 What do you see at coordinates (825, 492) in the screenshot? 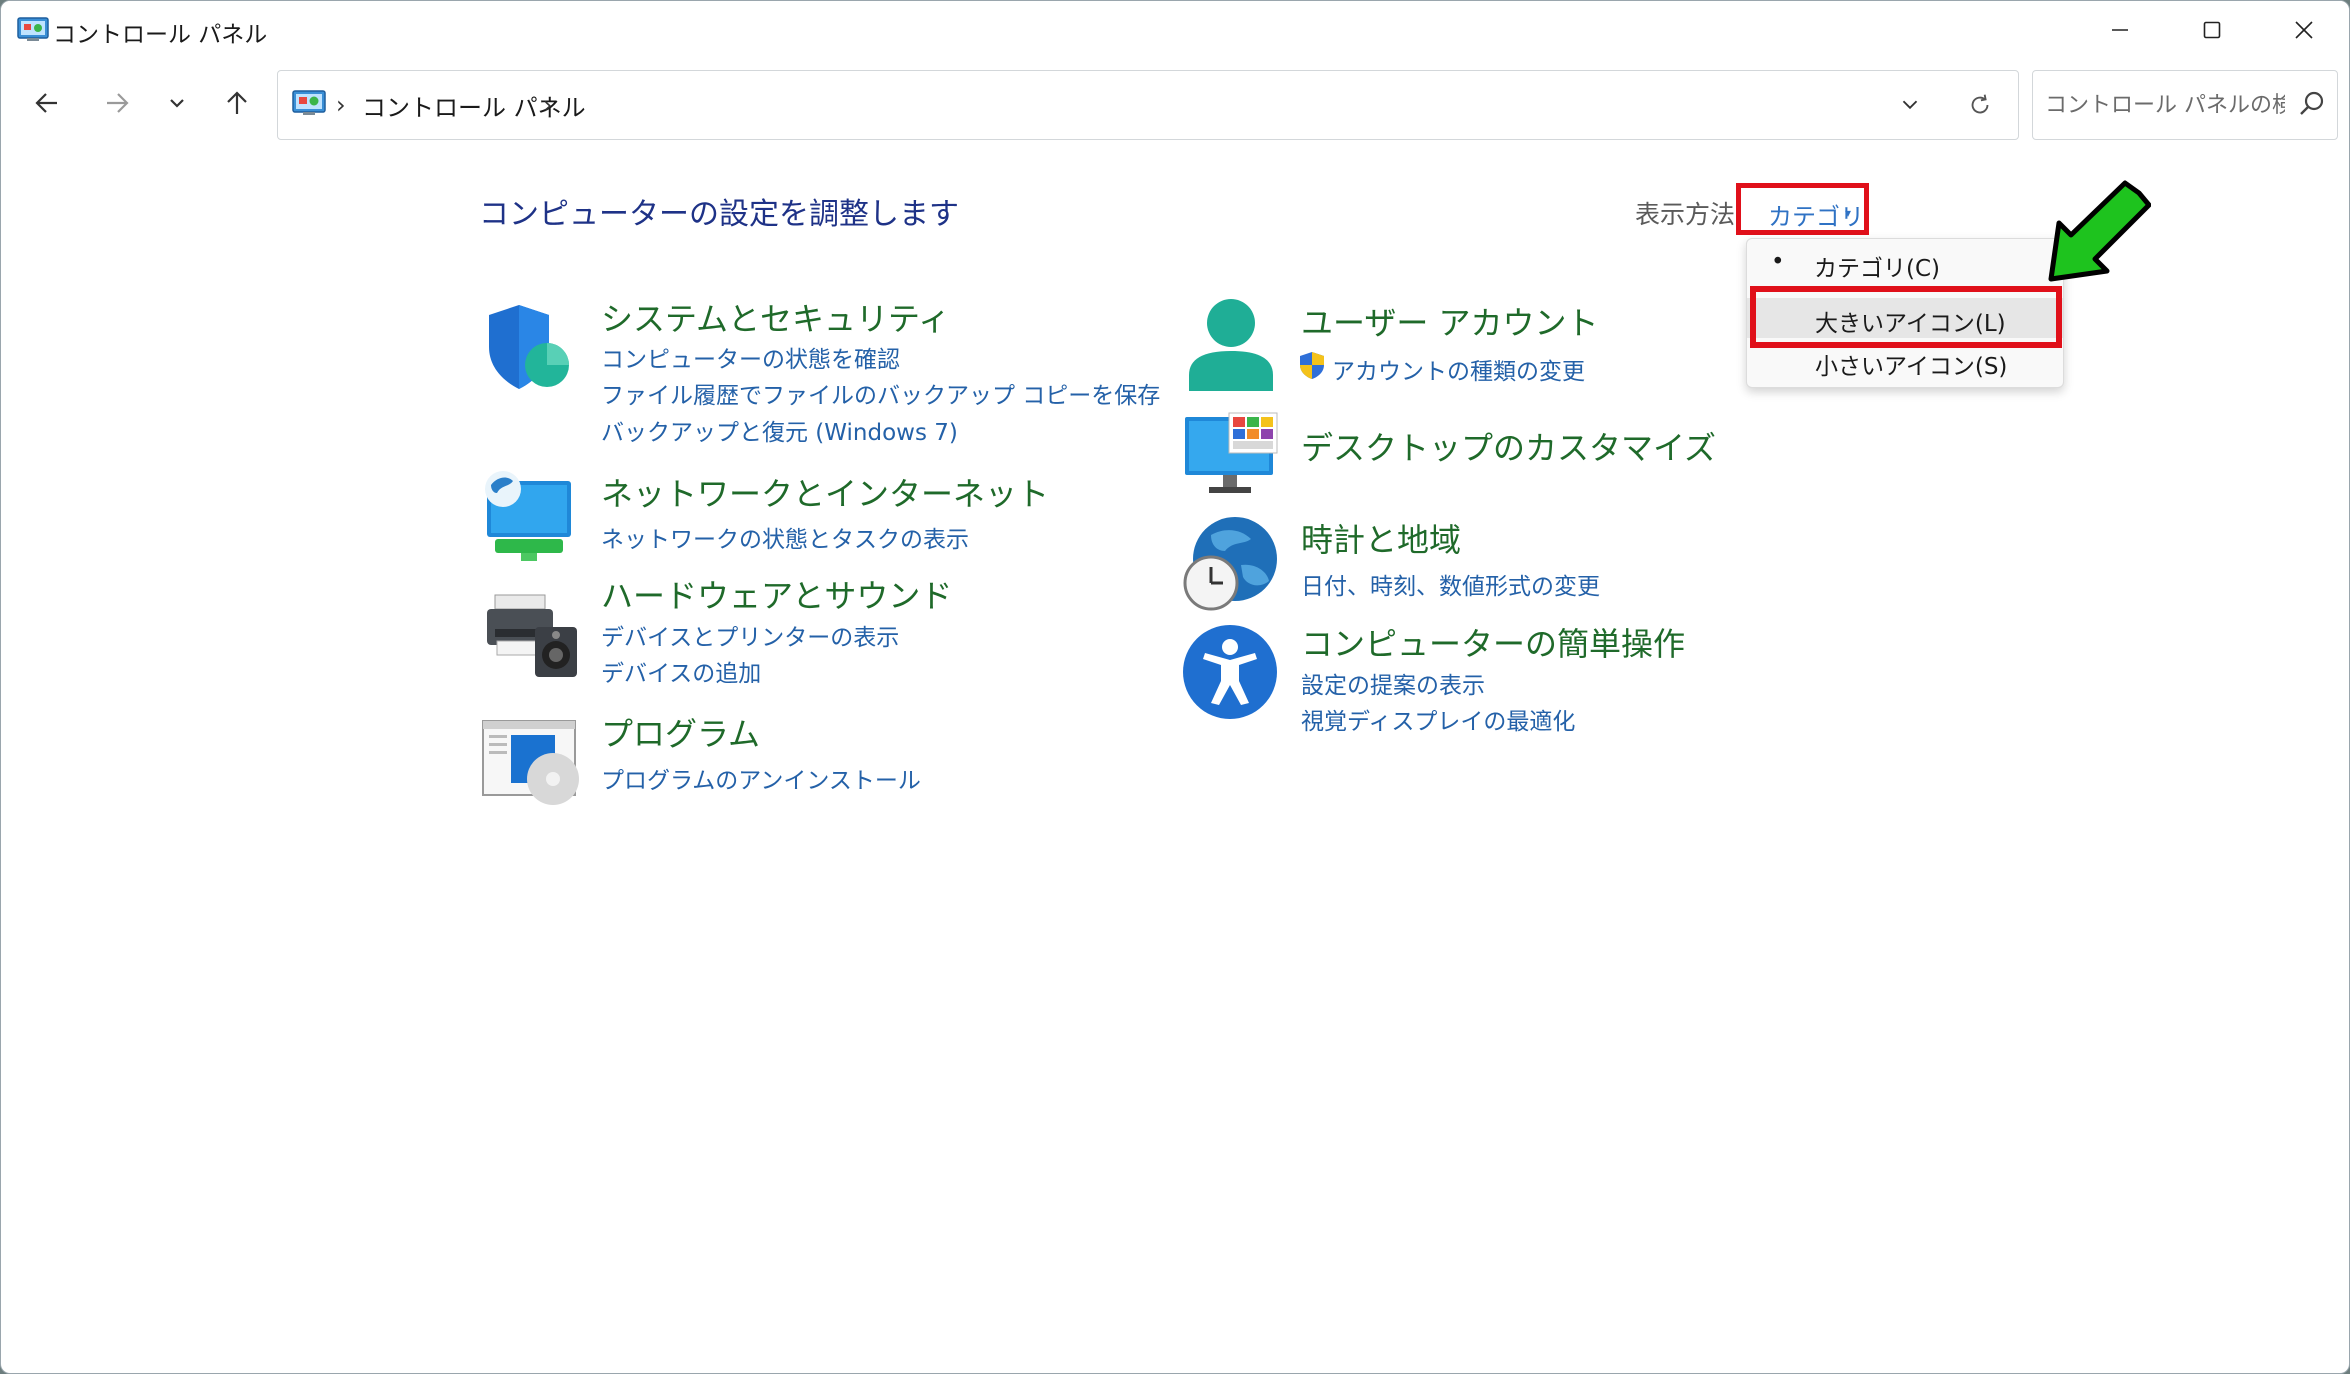
I see `category-network-internet: ネットワークとインターネット` at bounding box center [825, 492].